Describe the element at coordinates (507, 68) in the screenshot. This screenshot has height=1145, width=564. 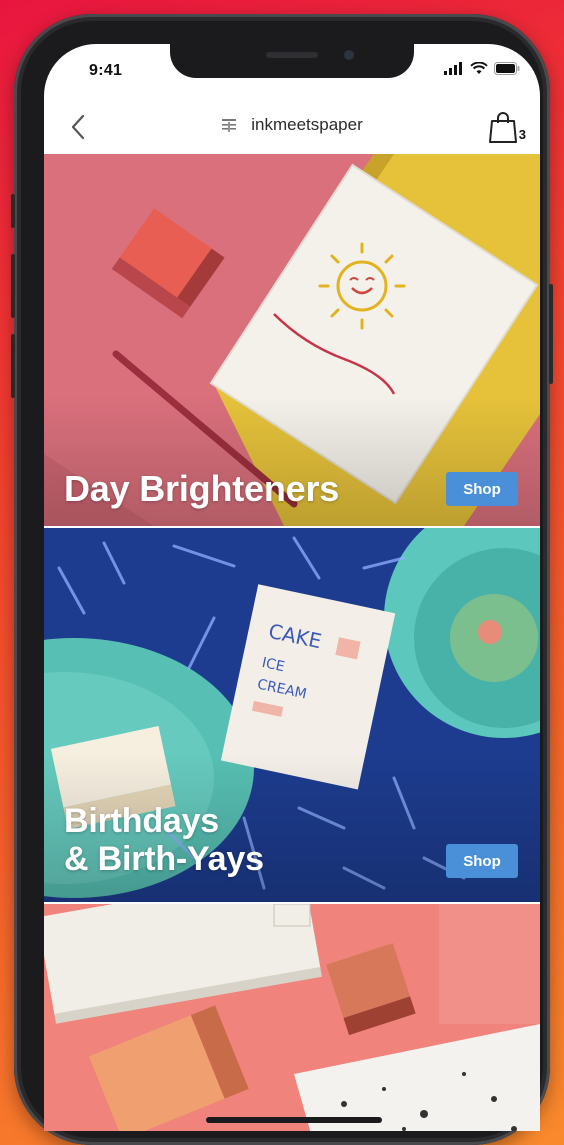
I see `battery-icon` at that location.